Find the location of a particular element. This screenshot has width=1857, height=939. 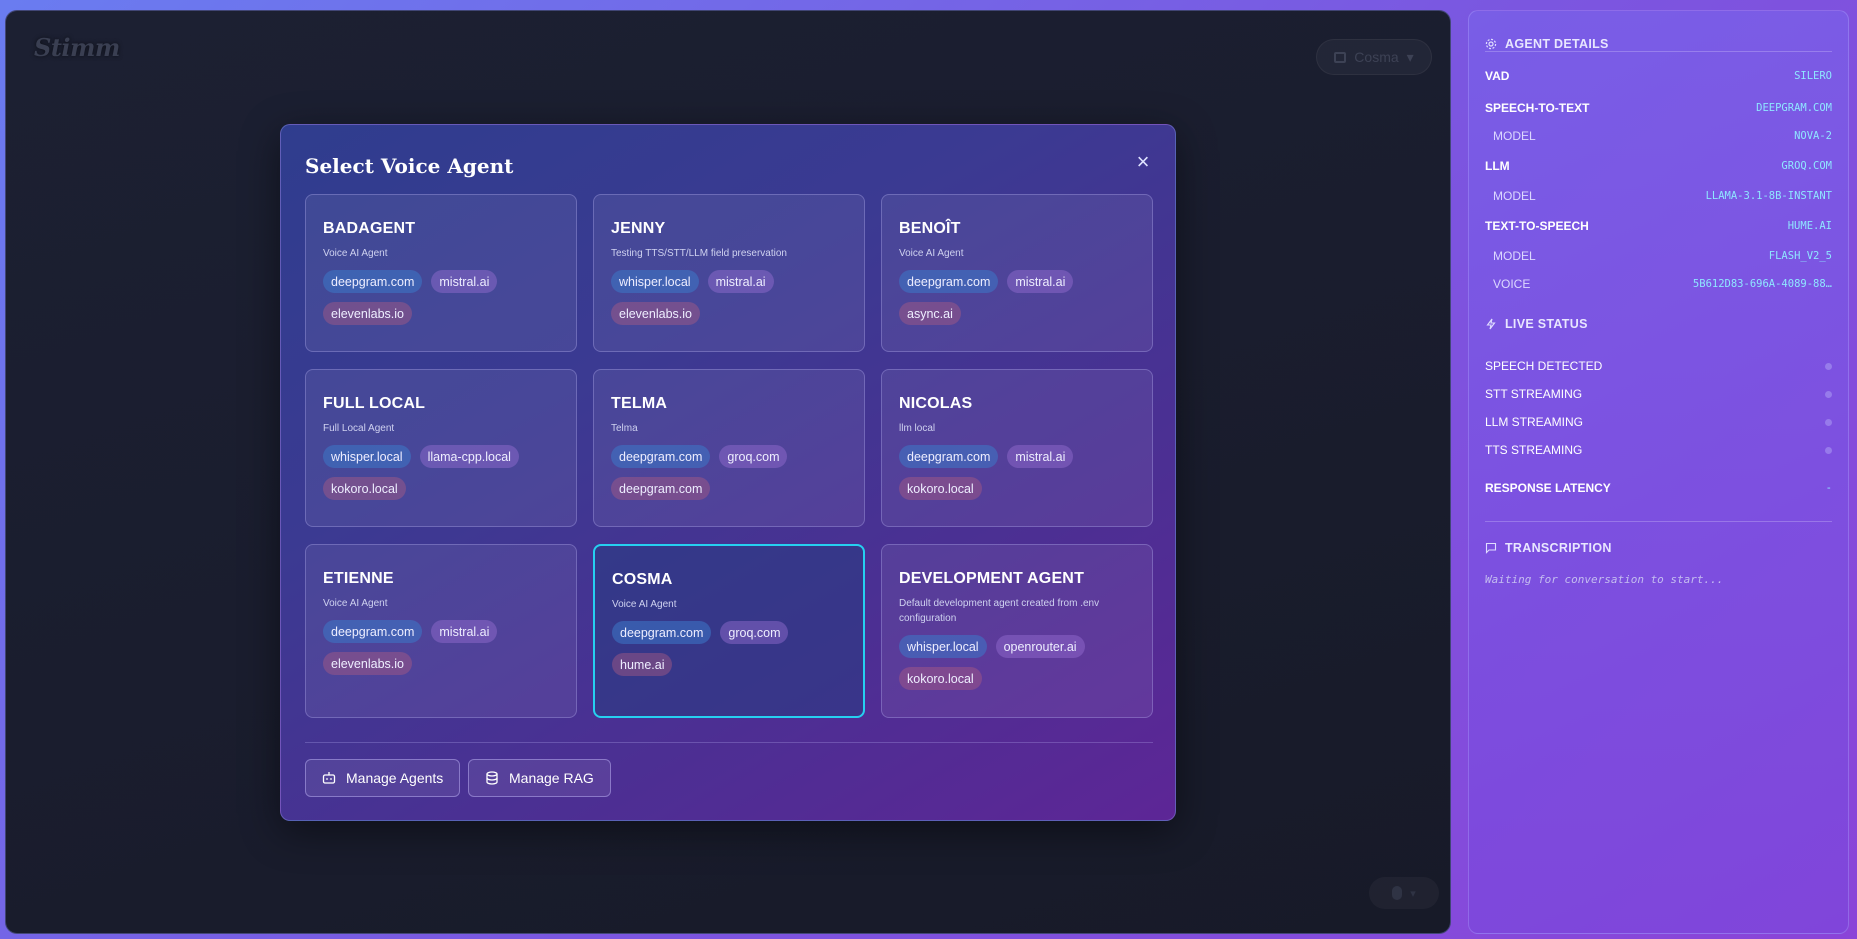

agent-details-title: AGENT DETAILS is located at coordinates (1557, 44).